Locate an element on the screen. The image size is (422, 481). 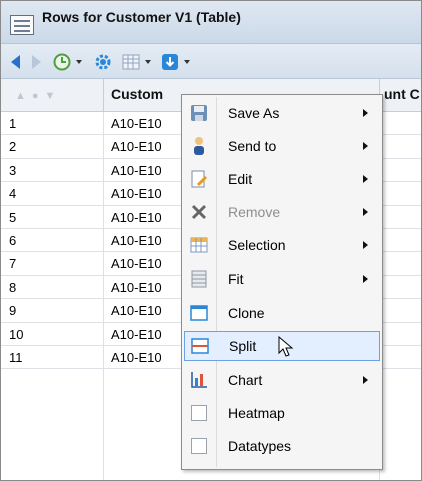
menu-item-save-as: Save As is located at coordinates (282, 113).